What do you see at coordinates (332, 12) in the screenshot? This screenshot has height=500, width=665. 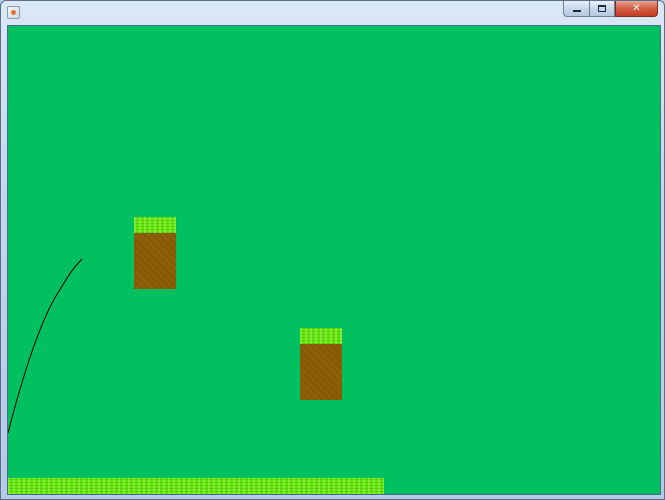 I see `title-bar: ✕` at bounding box center [332, 12].